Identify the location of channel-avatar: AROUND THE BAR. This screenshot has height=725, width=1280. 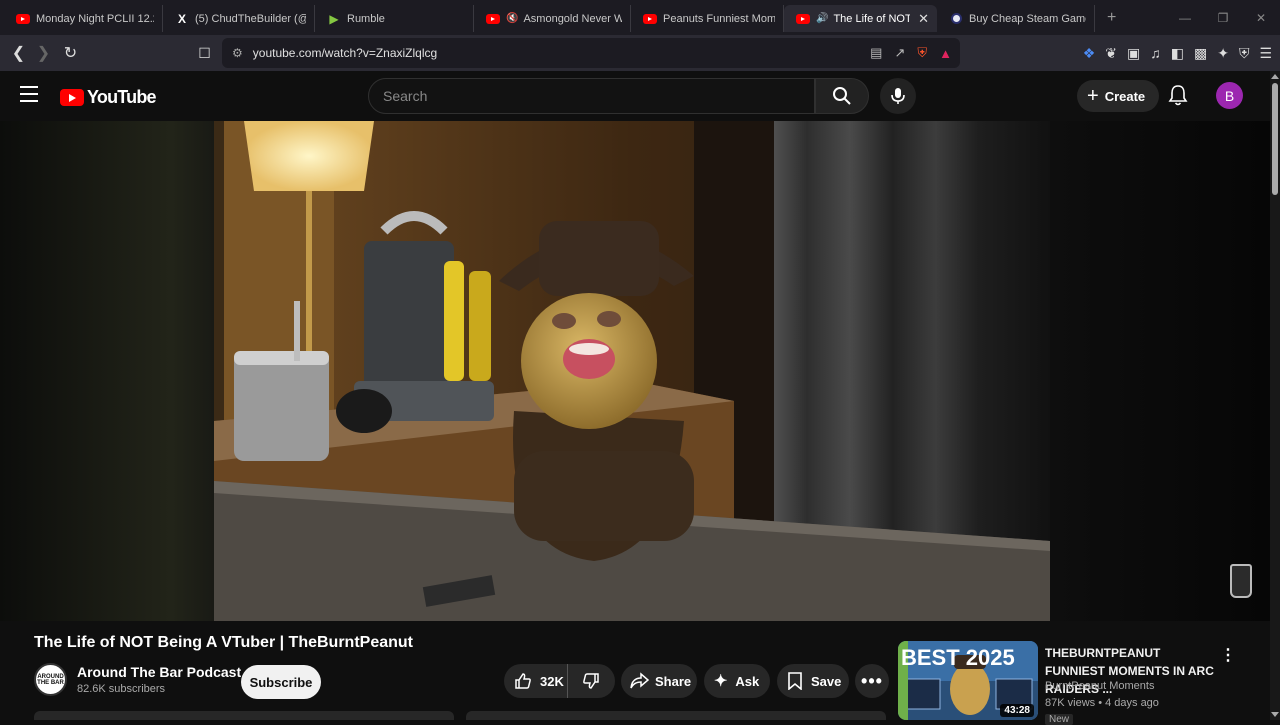
(50, 679).